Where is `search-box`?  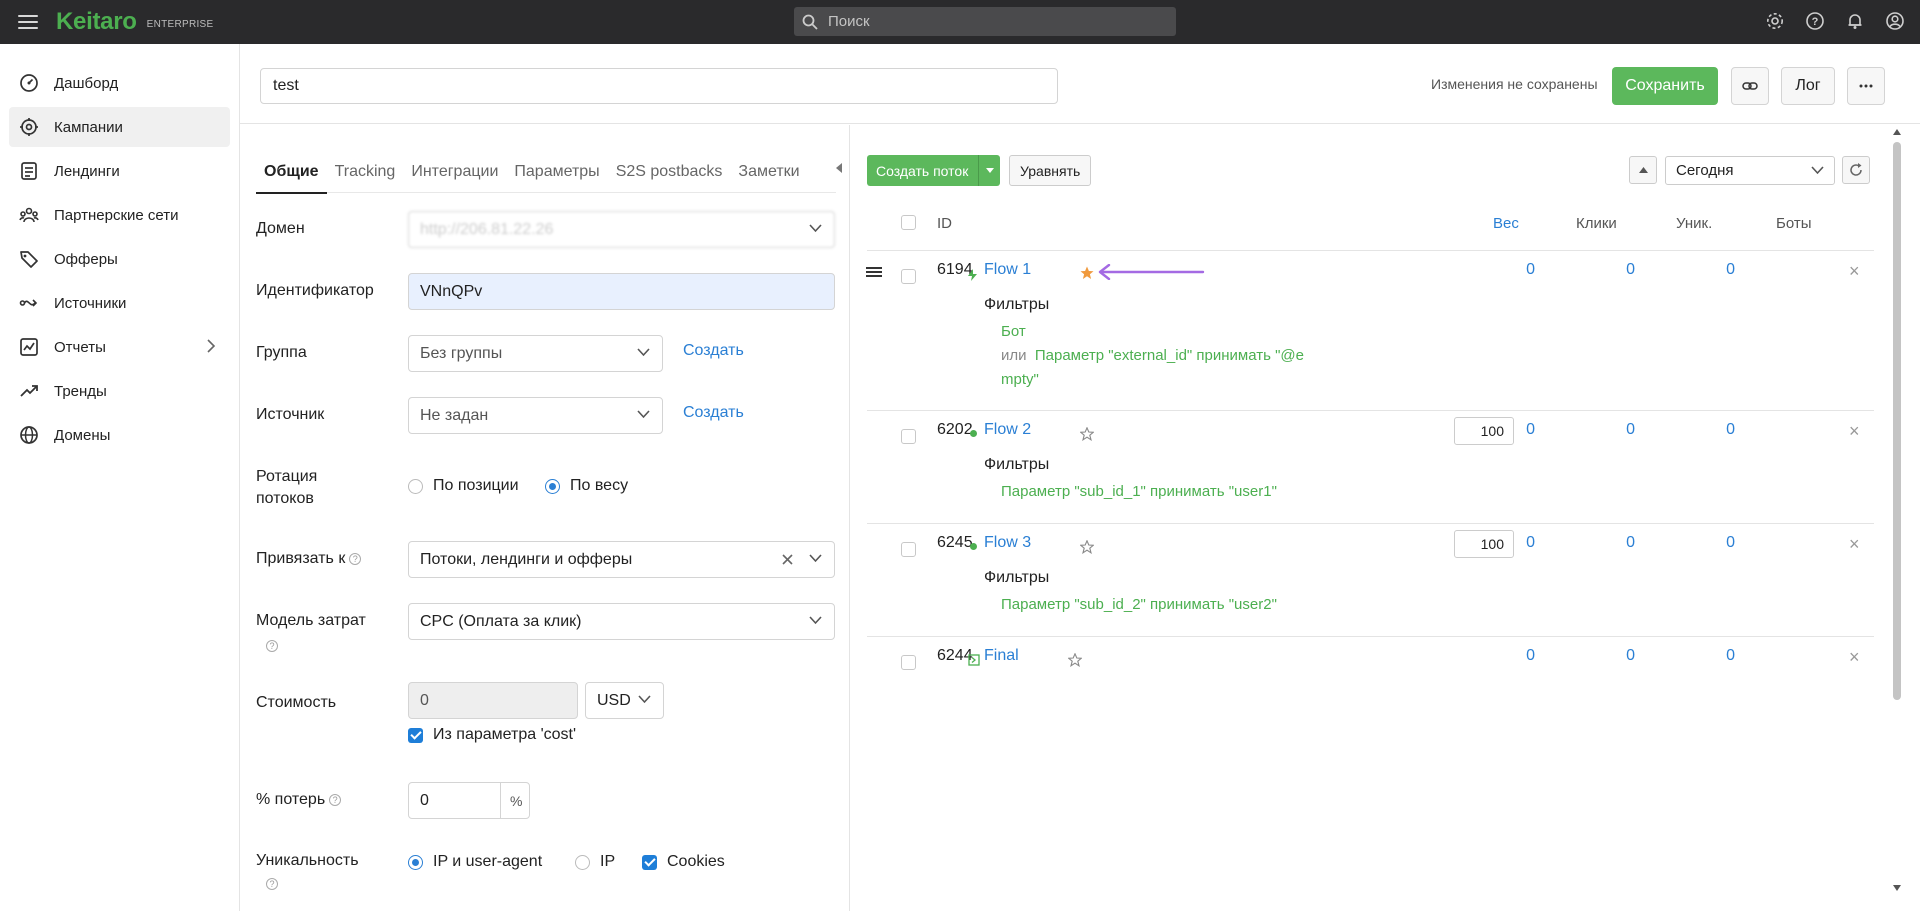 search-box is located at coordinates (985, 21).